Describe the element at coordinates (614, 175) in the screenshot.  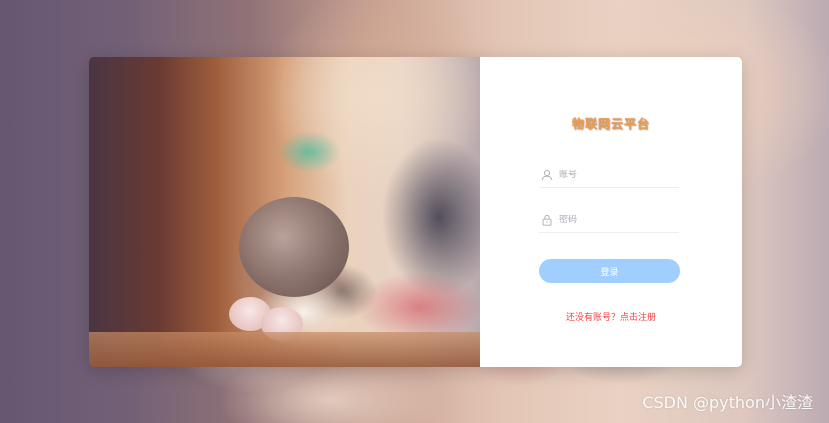
I see `account-input` at that location.